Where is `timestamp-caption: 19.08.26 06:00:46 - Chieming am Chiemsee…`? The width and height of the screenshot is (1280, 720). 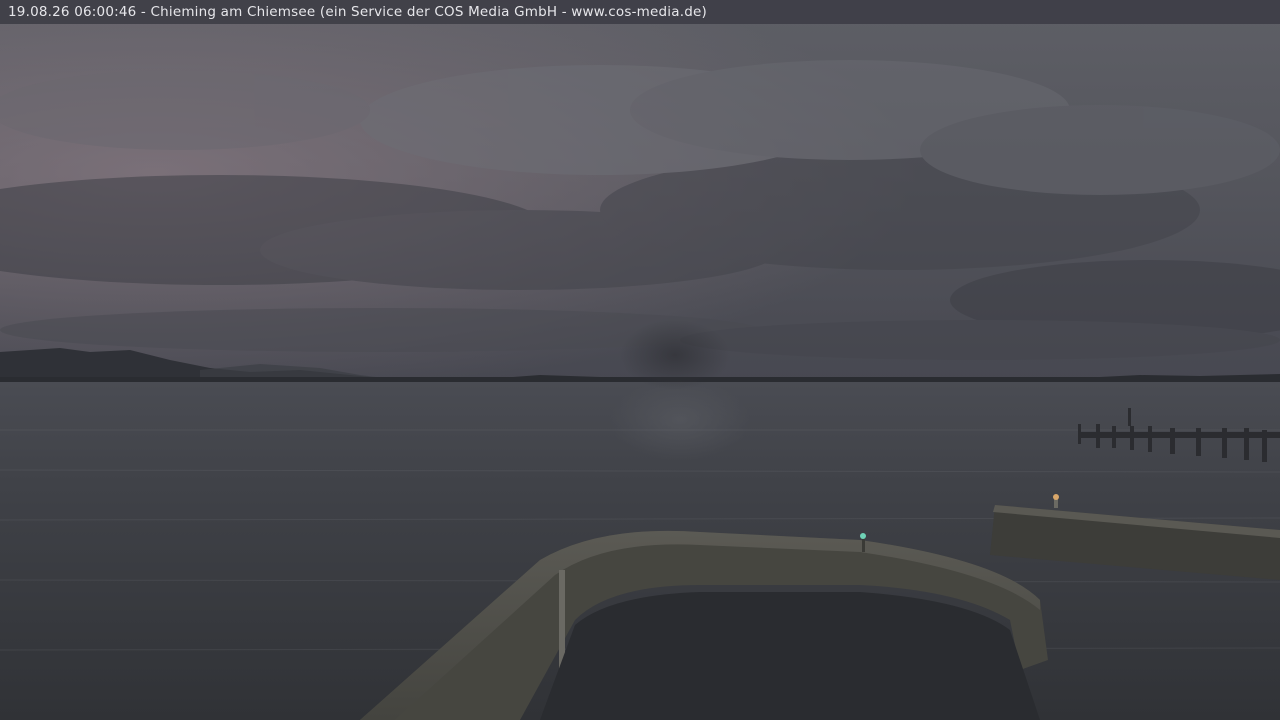
timestamp-caption: 19.08.26 06:00:46 - Chieming am Chiemsee… is located at coordinates (357, 12).